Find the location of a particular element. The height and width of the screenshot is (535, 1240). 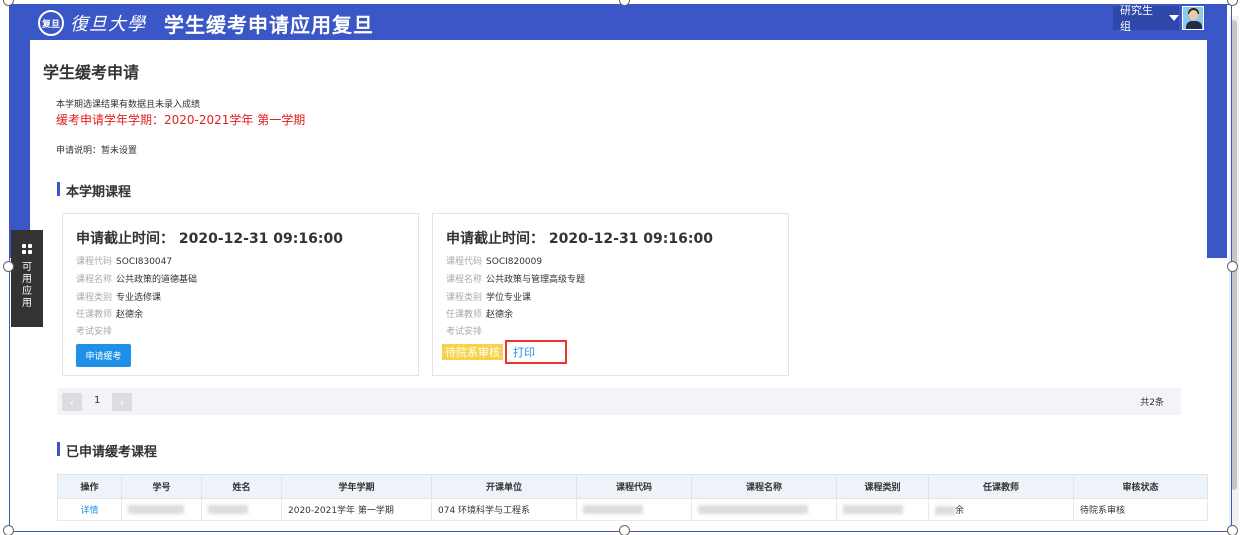

col-name: 姓名 is located at coordinates (241, 486).